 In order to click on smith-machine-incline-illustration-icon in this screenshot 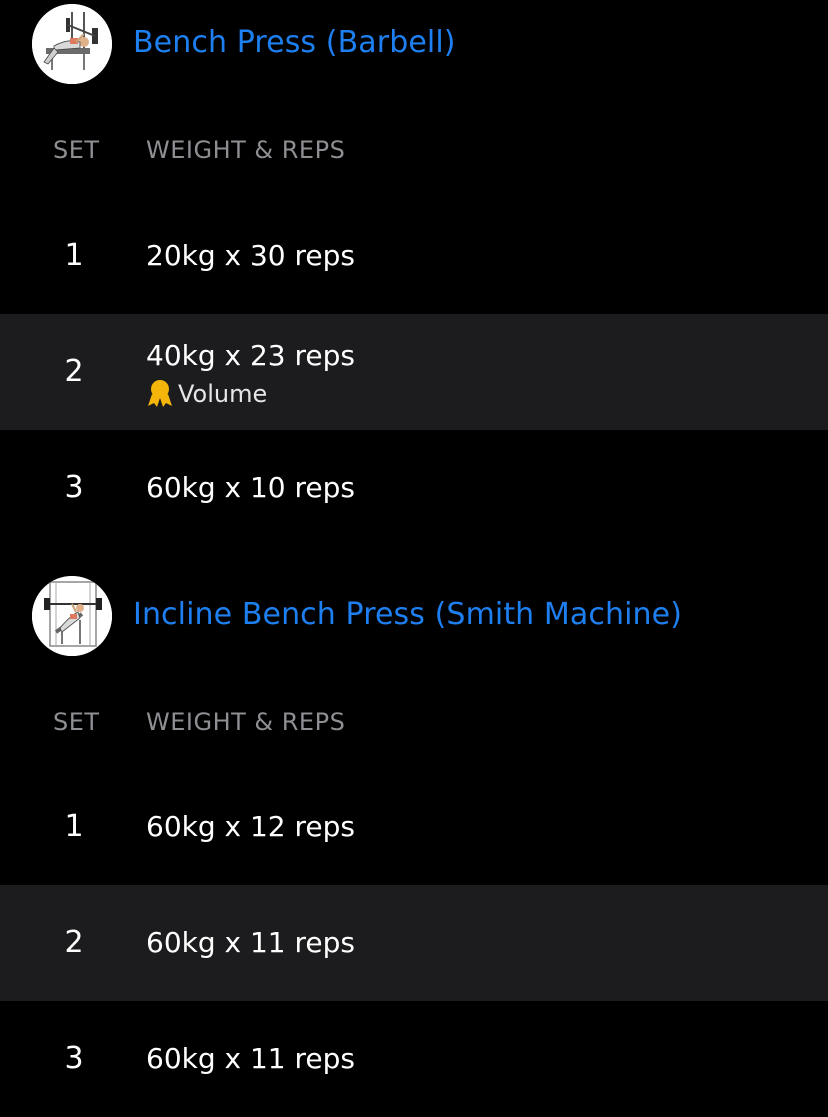, I will do `click(72, 616)`.